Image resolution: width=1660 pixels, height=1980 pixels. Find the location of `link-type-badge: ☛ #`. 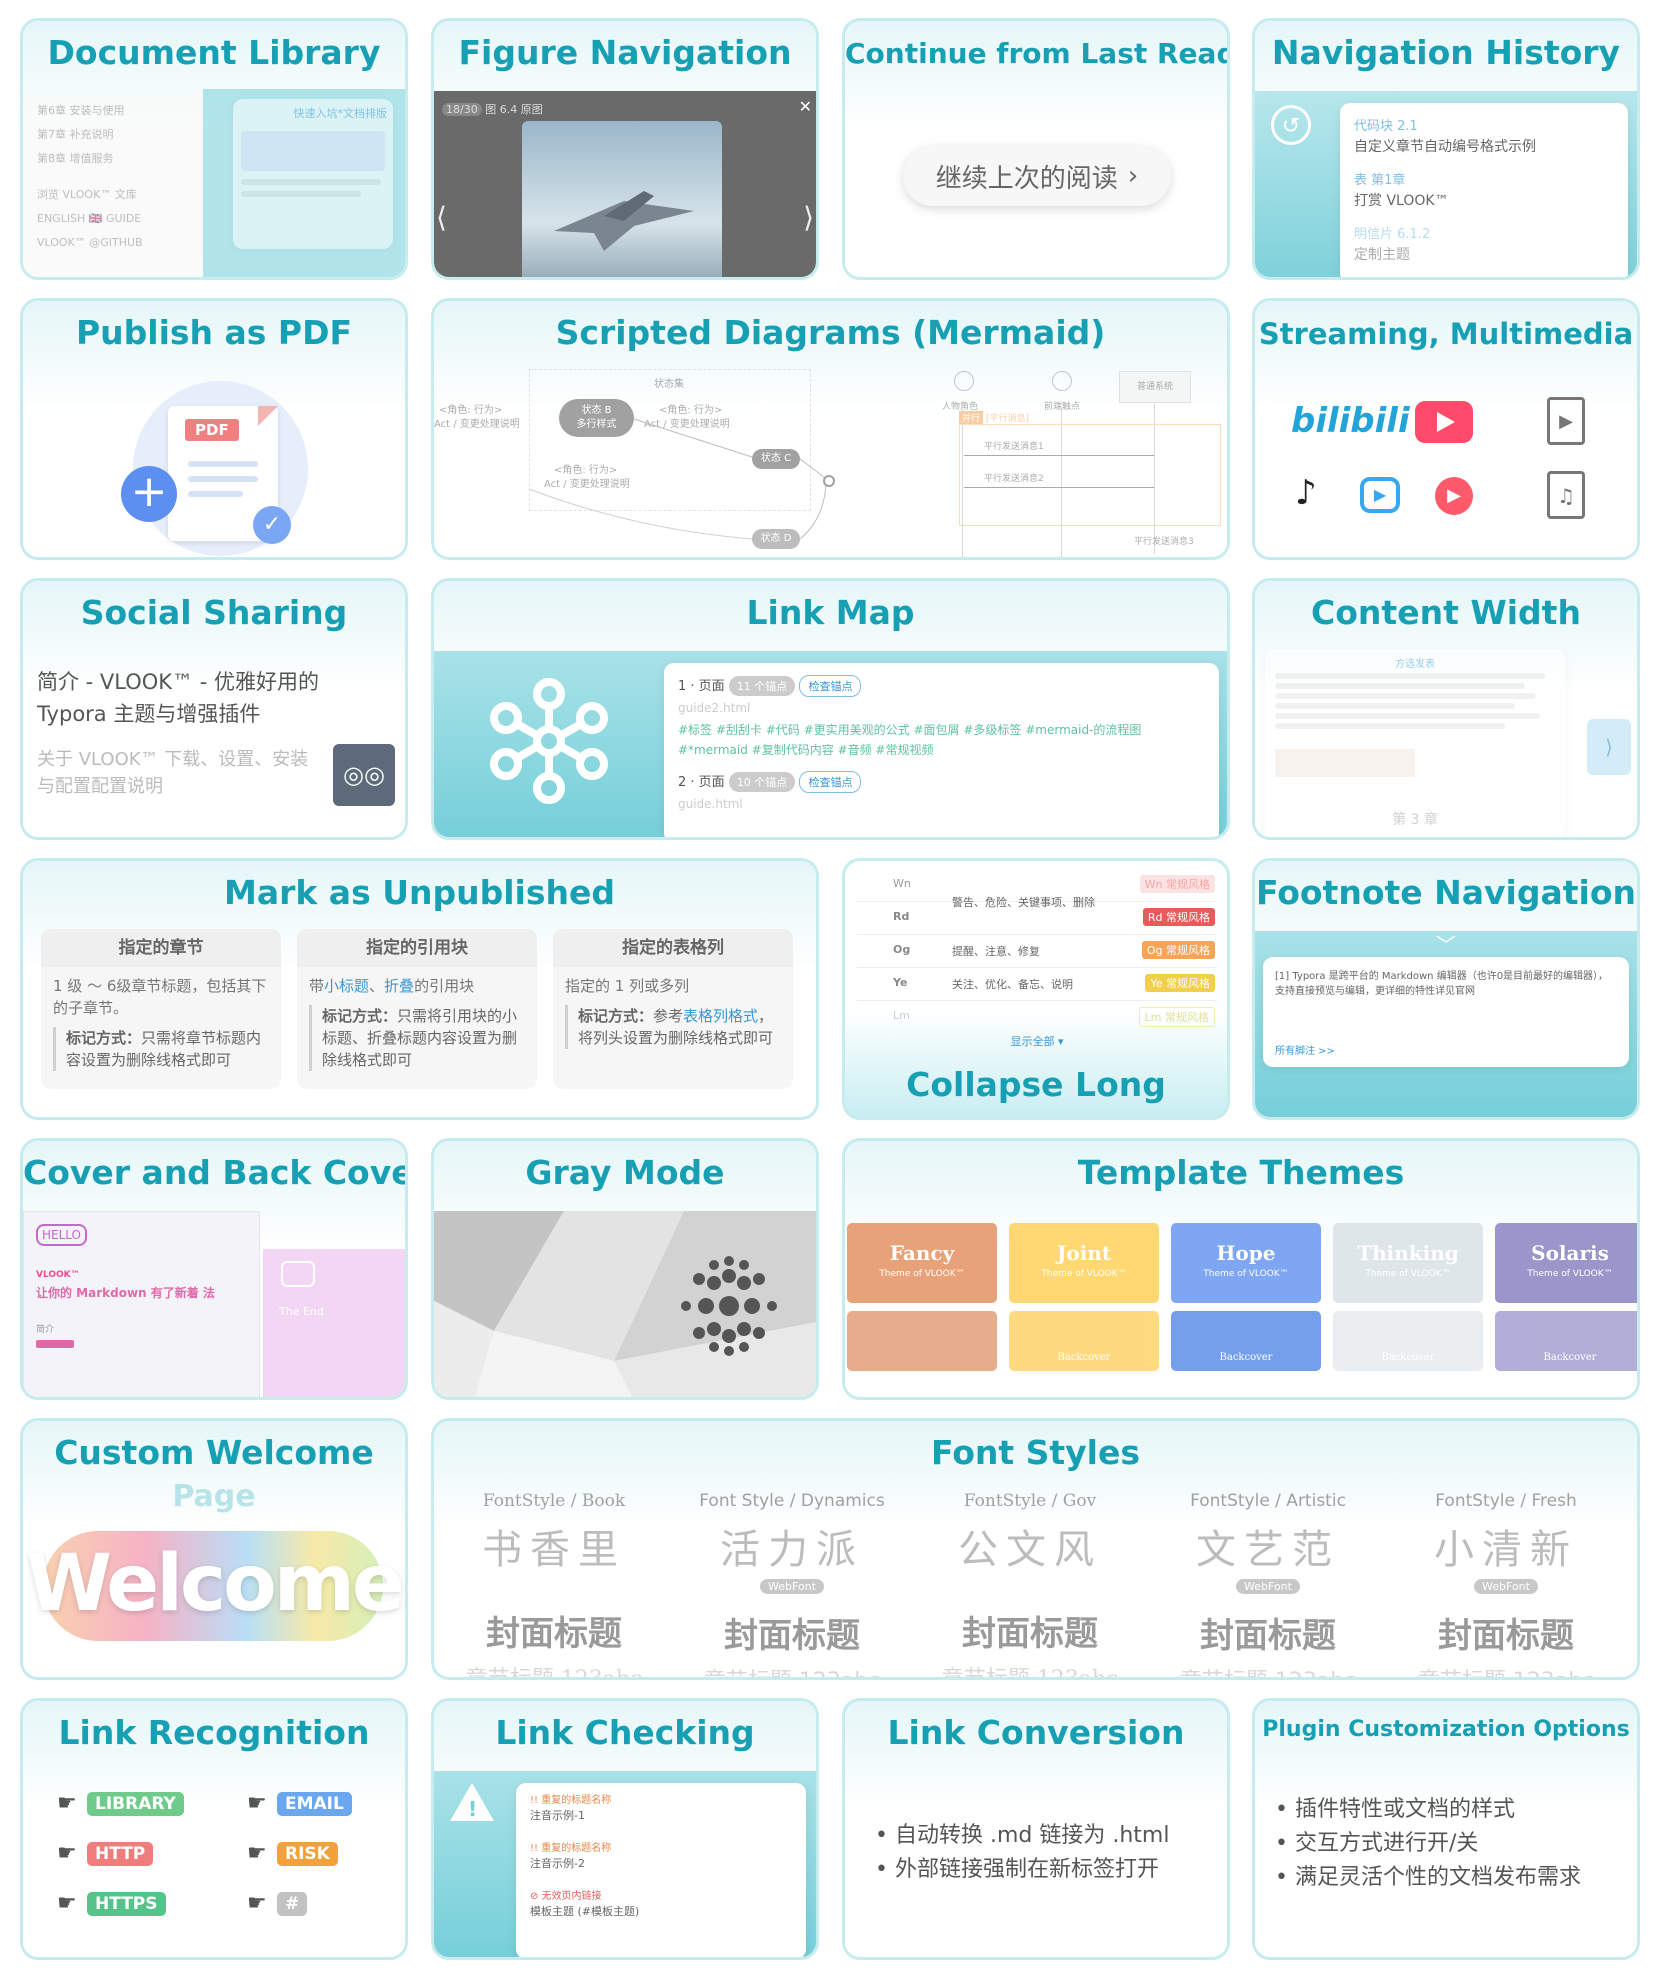

link-type-badge: ☛ # is located at coordinates (277, 1904).